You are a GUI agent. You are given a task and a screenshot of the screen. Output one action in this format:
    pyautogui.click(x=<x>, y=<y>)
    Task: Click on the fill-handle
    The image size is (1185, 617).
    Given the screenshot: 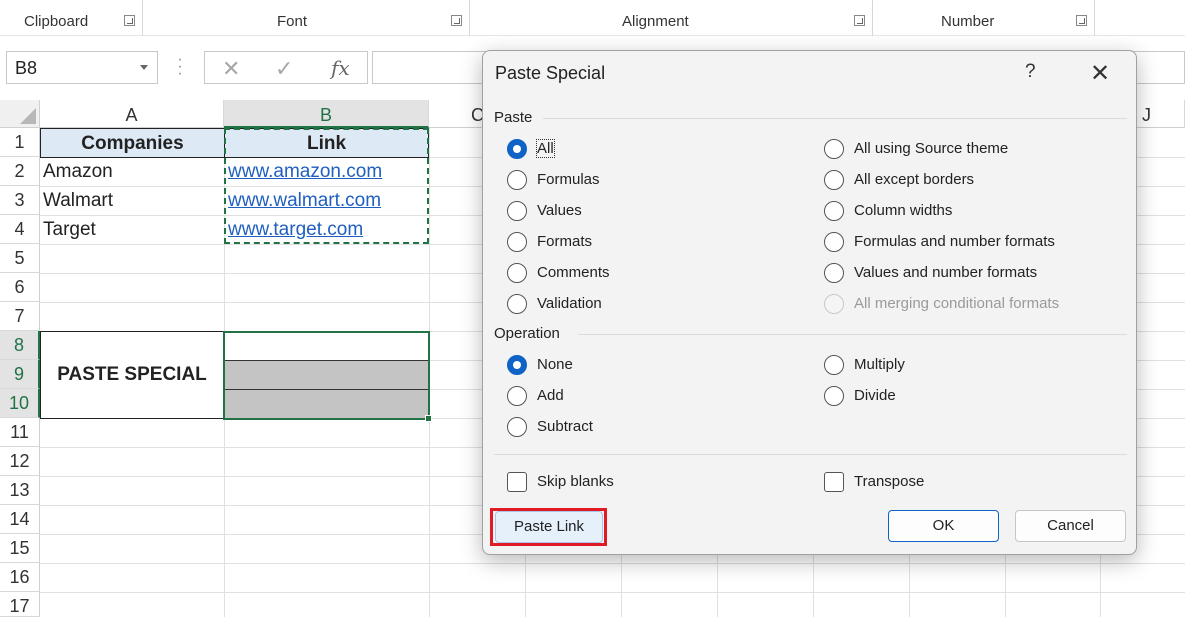 What is the action you would take?
    pyautogui.click(x=428, y=418)
    